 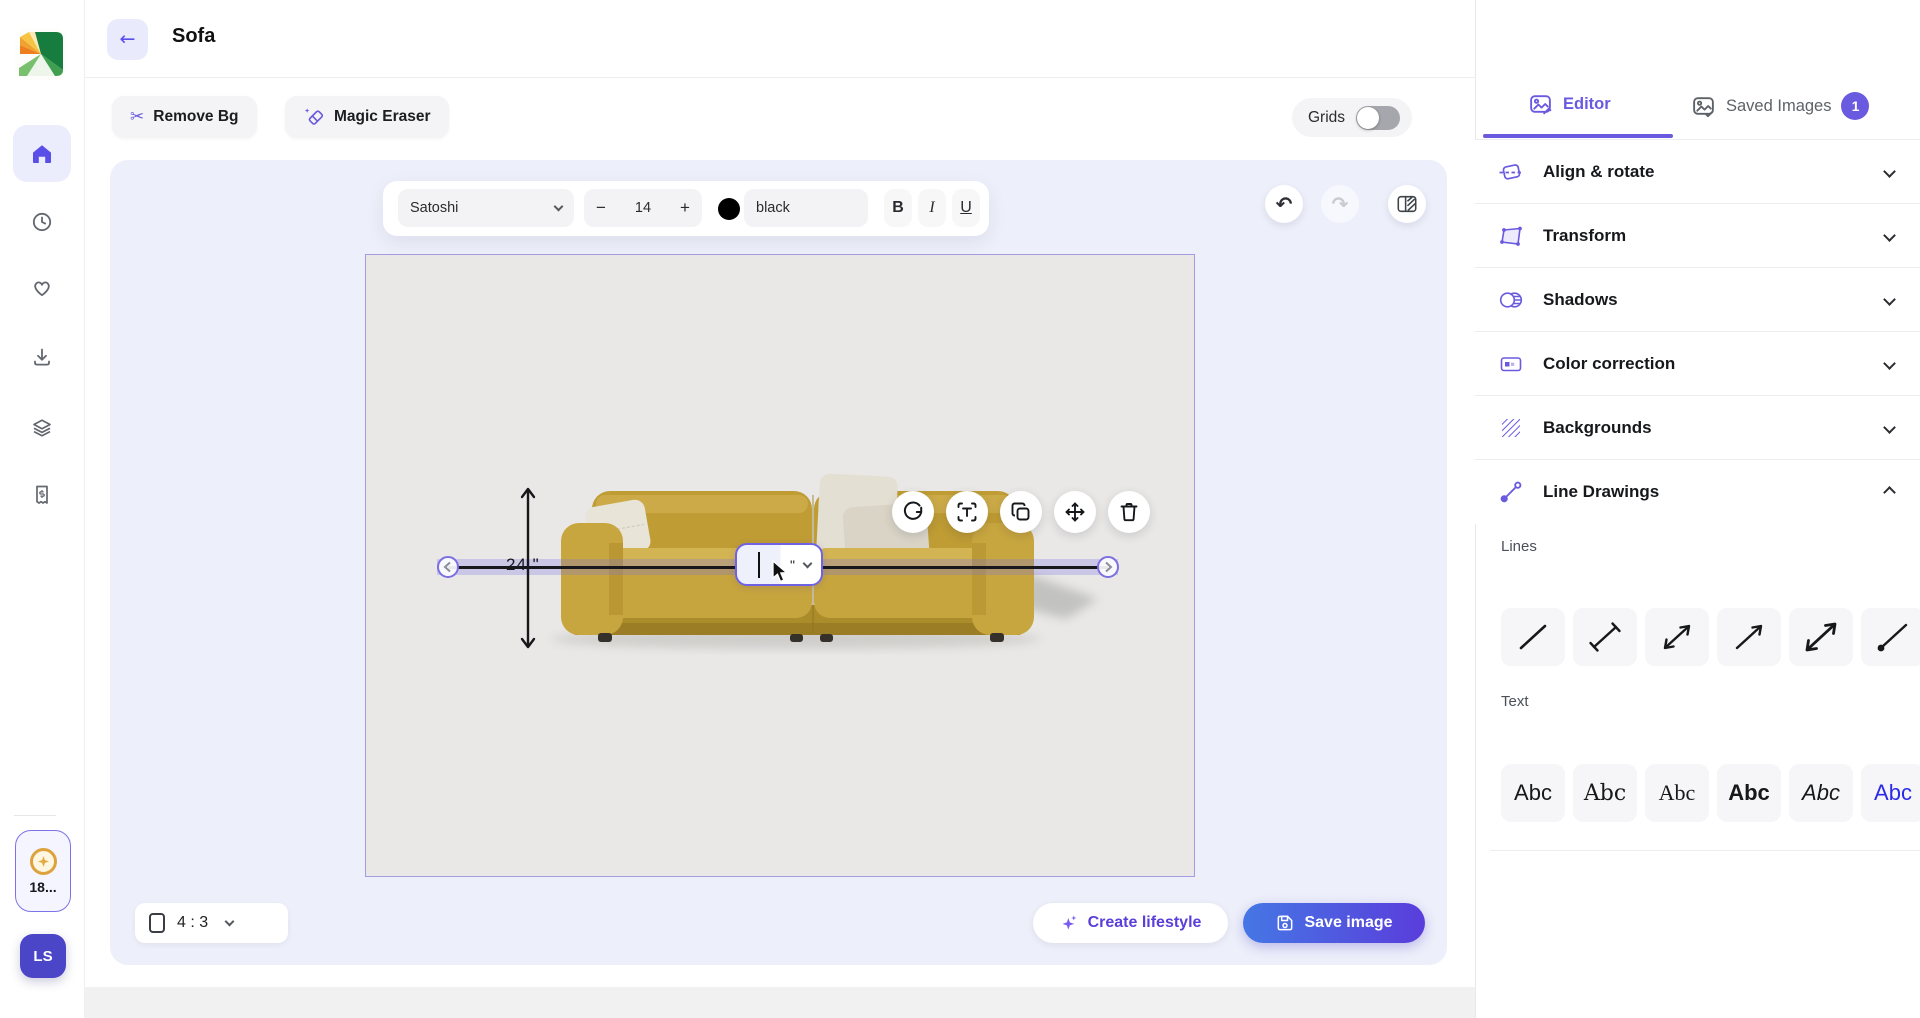 I want to click on color-select: black, so click(x=806, y=208).